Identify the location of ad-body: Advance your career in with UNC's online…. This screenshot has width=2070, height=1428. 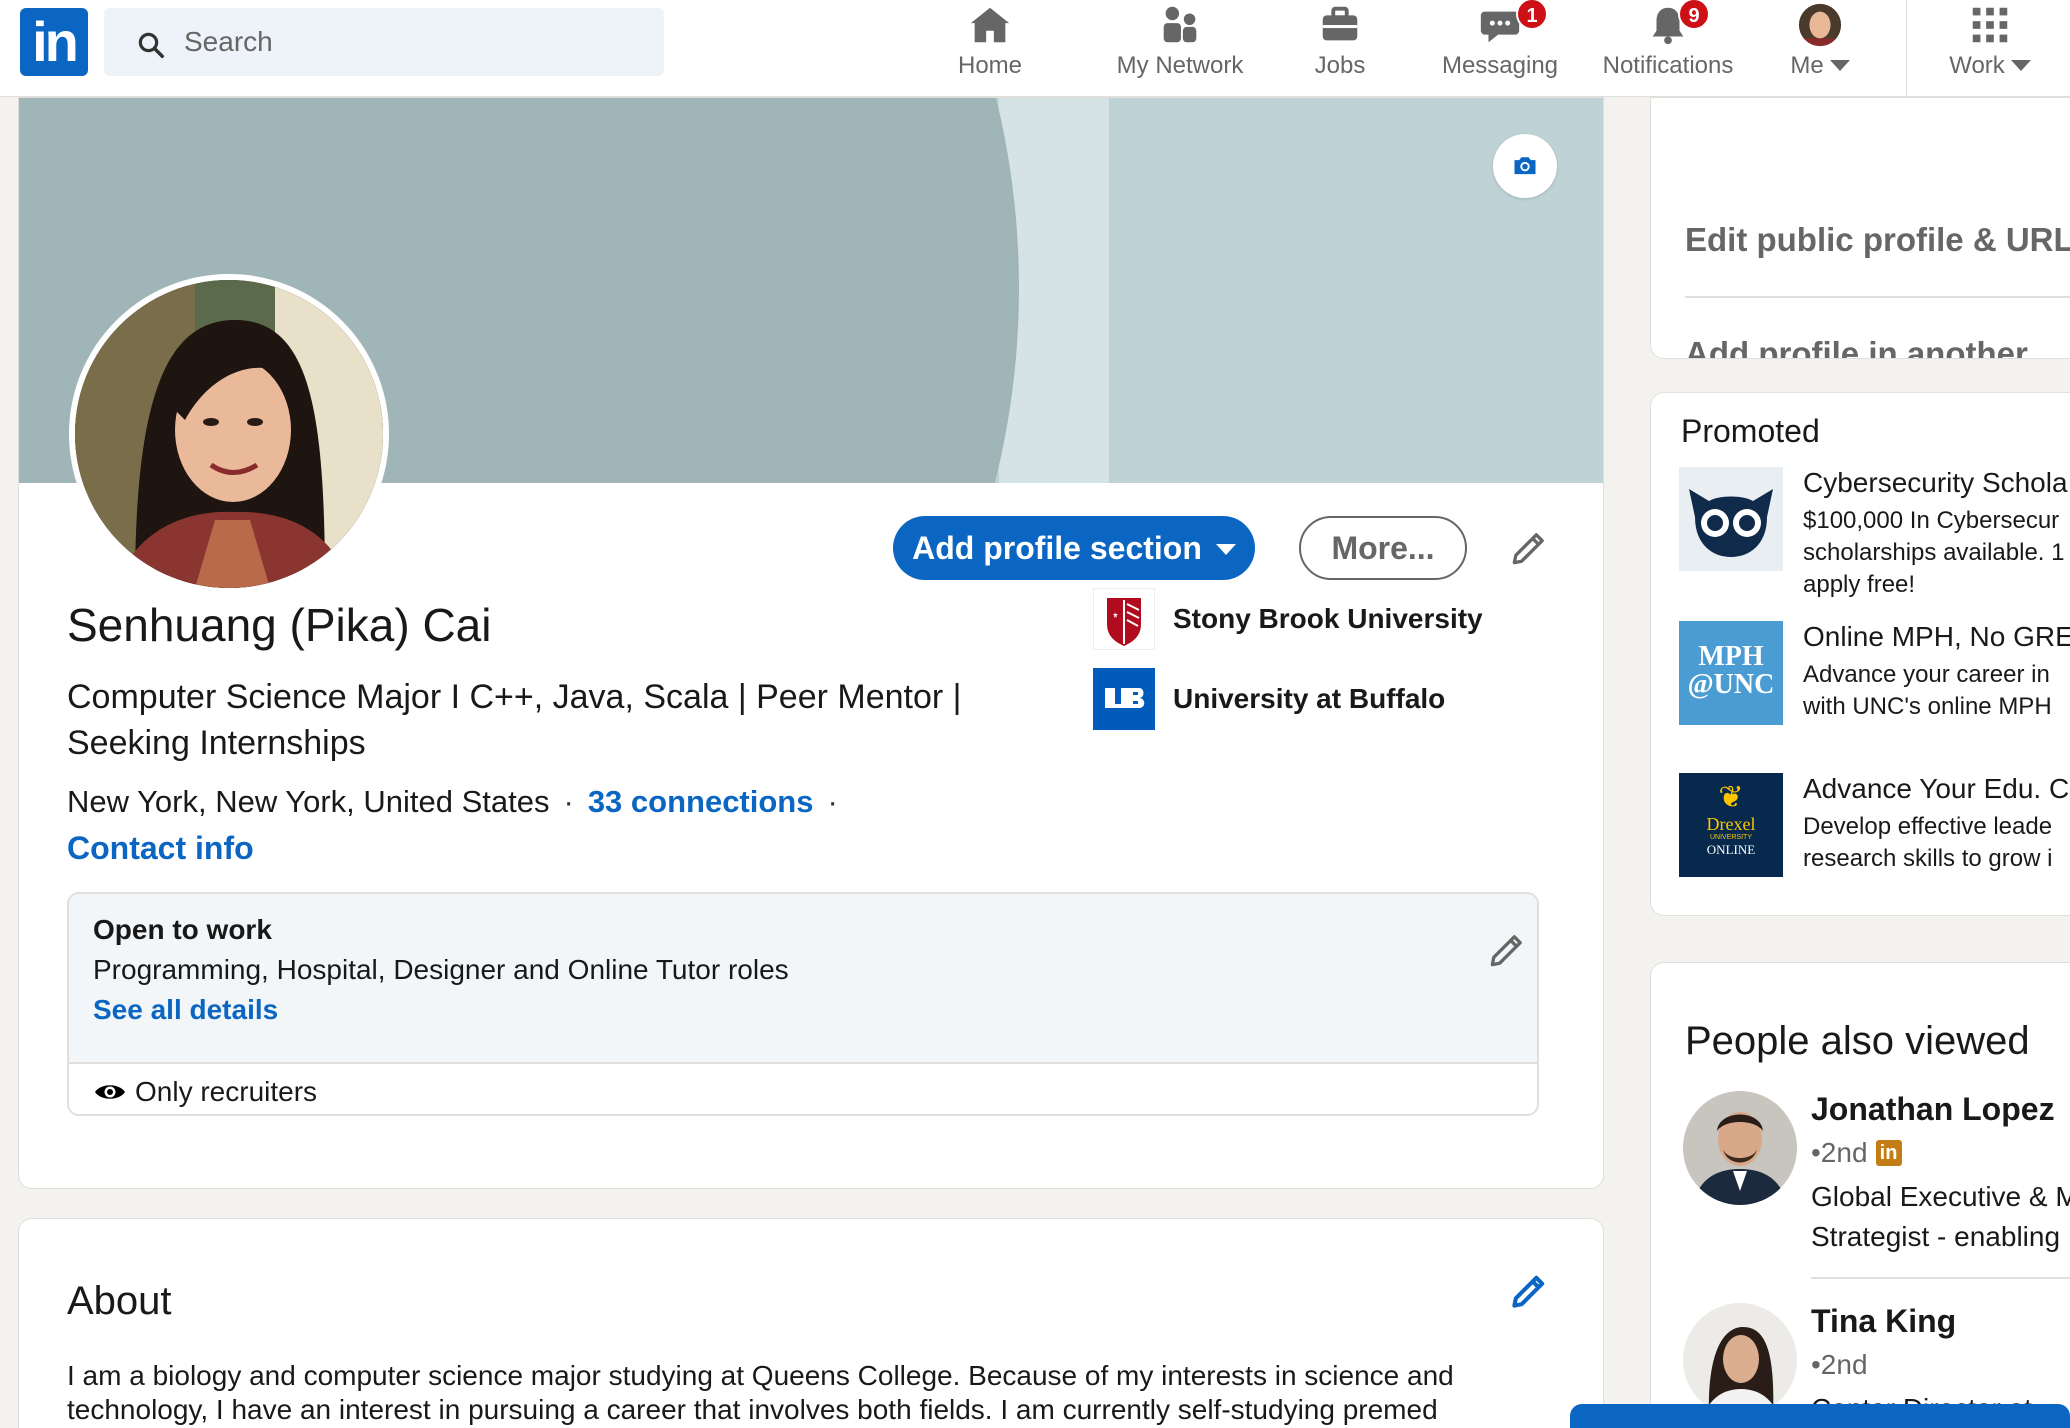
(1927, 690).